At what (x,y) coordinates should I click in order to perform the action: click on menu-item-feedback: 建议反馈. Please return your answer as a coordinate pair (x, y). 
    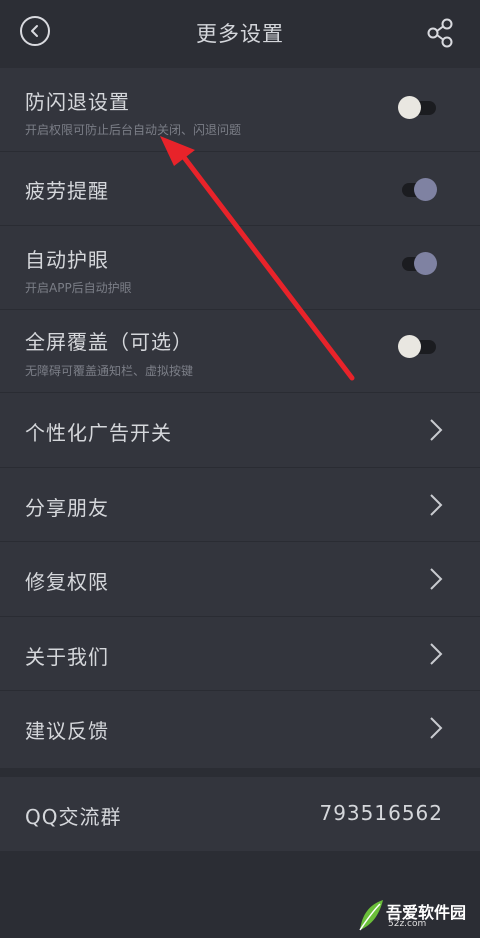
    Looking at the image, I should click on (240, 729).